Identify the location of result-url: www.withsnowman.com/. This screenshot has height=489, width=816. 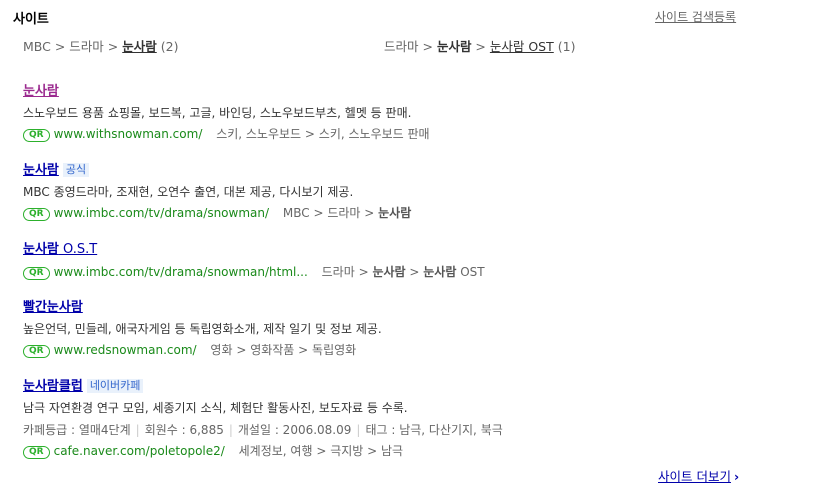
(128, 134).